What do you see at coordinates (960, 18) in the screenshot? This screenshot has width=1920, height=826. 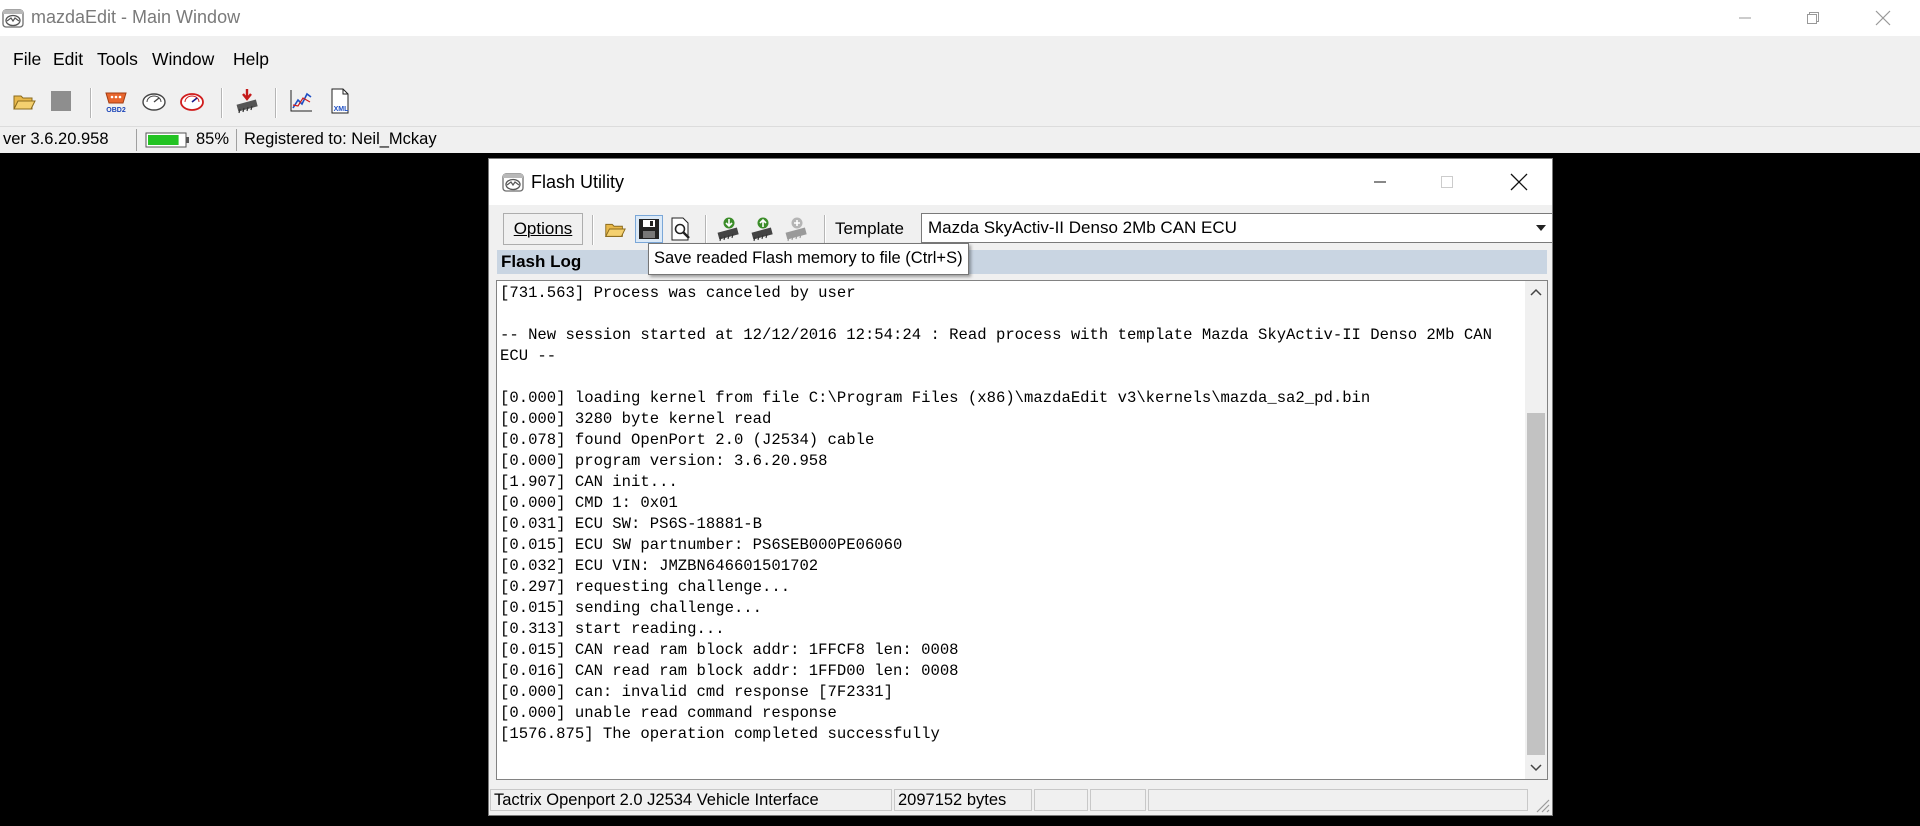 I see `main-titlebar: mazdaEdit - Main Window` at bounding box center [960, 18].